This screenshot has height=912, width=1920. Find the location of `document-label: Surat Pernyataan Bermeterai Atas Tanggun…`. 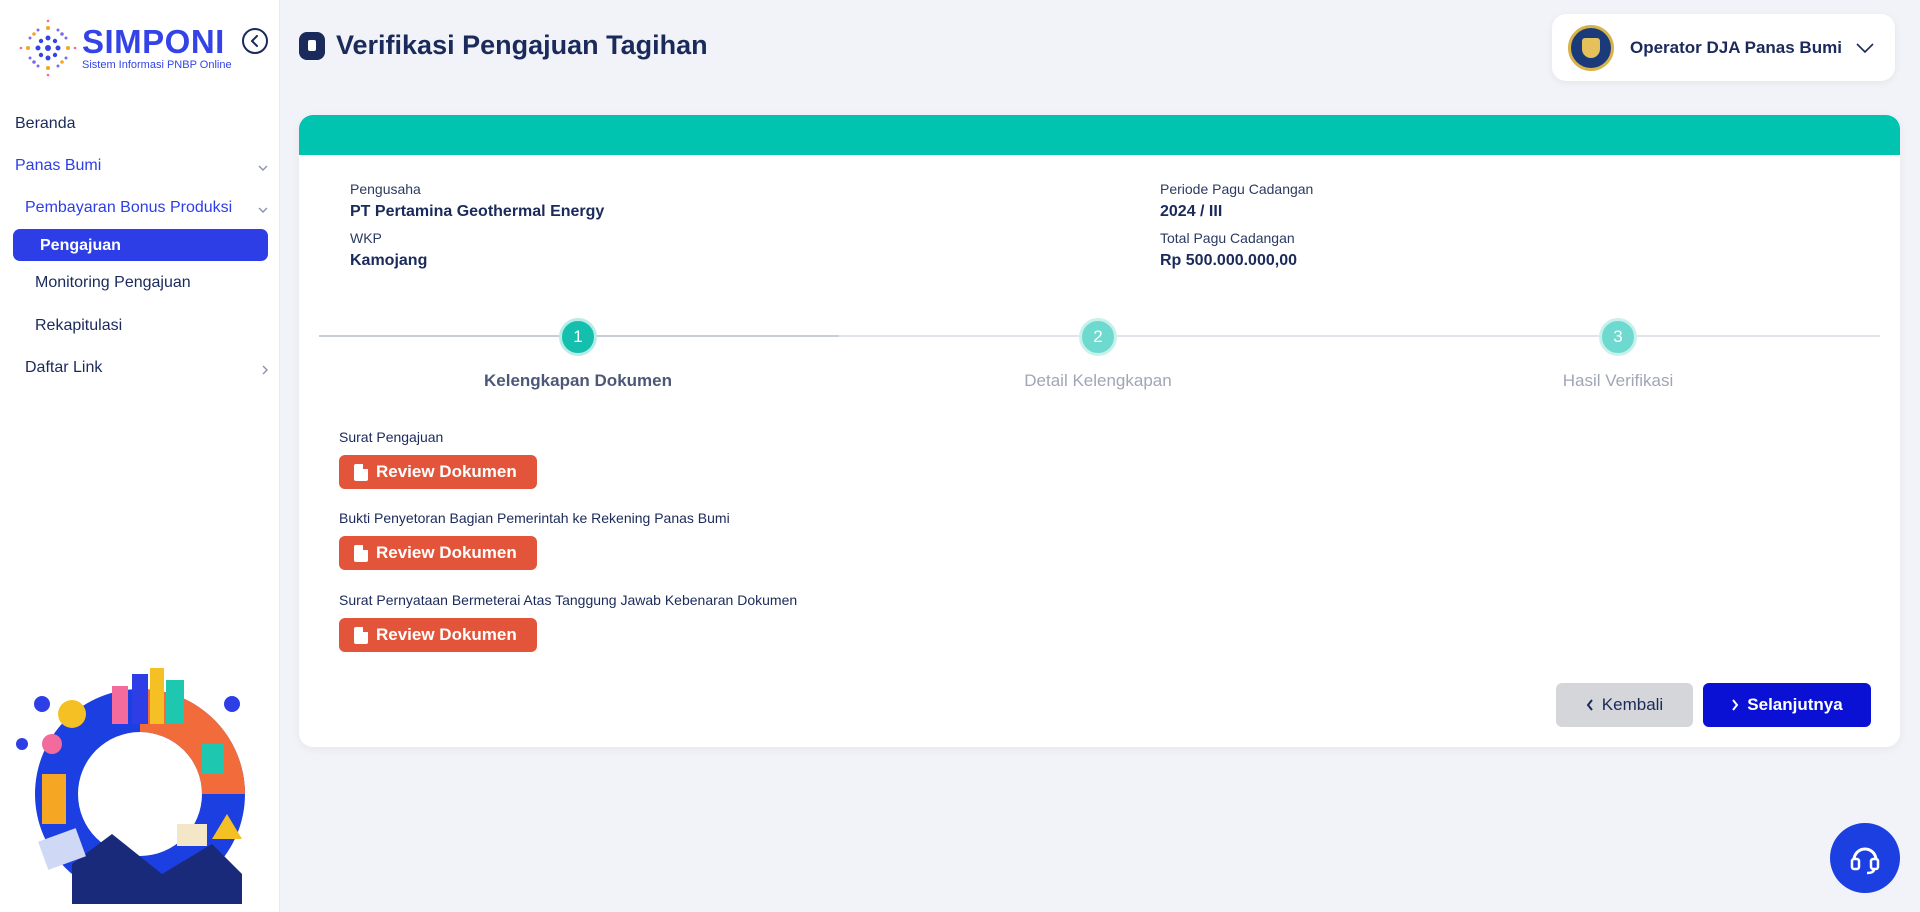

document-label: Surat Pernyataan Bermeterai Atas Tanggun… is located at coordinates (568, 600).